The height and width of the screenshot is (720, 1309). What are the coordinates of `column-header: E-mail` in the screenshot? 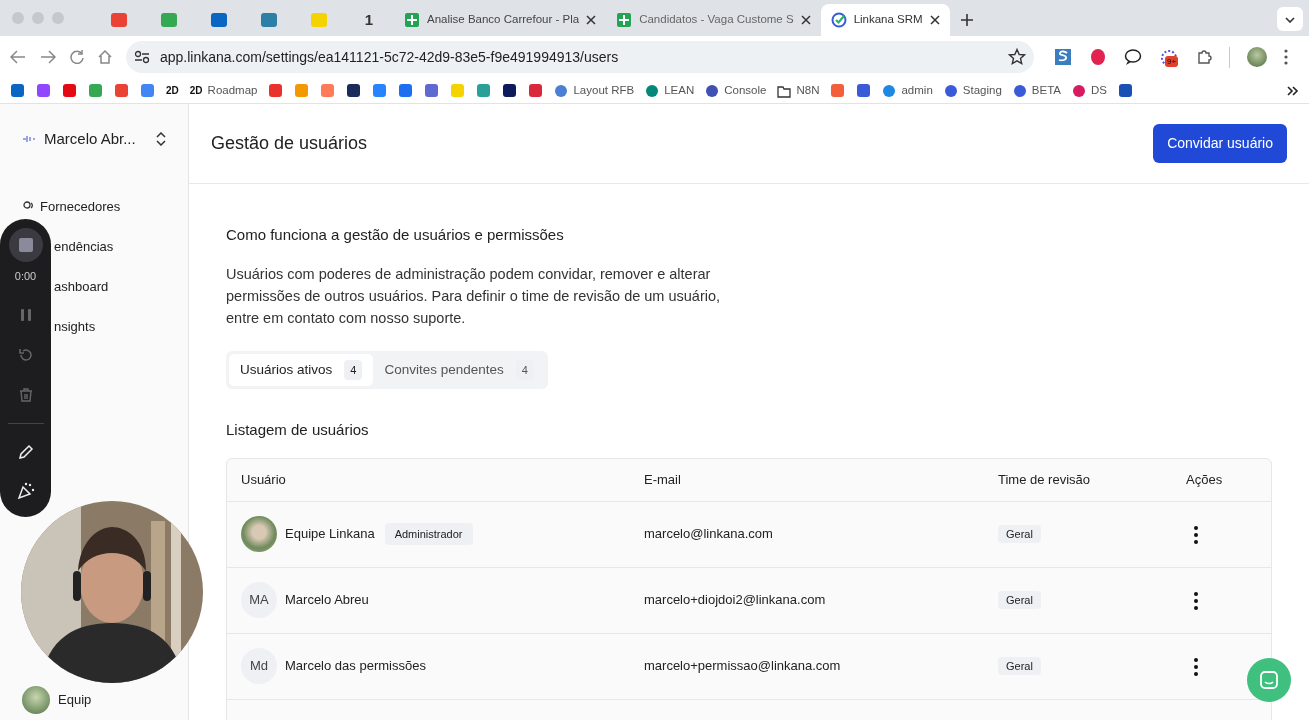 It's located at (663, 479).